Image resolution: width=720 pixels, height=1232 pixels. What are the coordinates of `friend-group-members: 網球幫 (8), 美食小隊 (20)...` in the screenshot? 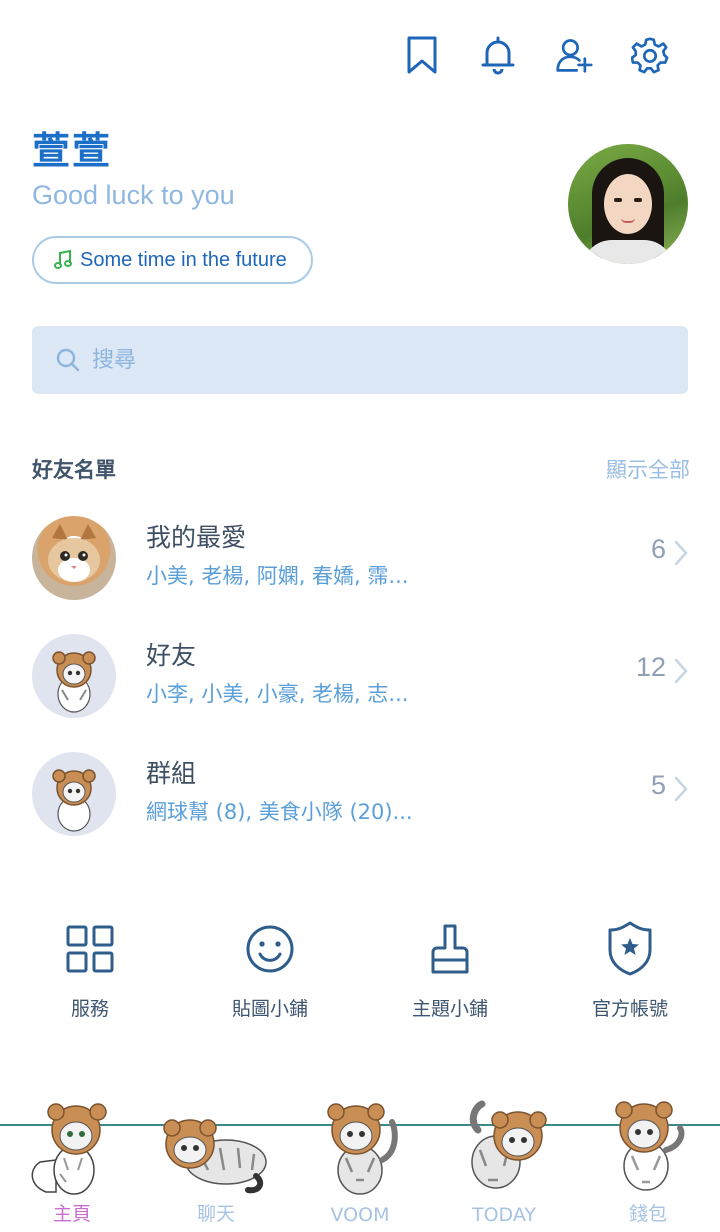 It's located at (279, 812).